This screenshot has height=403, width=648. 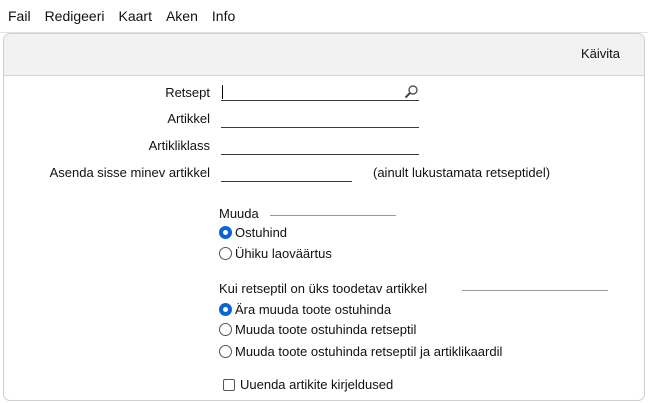 I want to click on replace-note: (ainult lukustamata retseptidel), so click(x=462, y=172).